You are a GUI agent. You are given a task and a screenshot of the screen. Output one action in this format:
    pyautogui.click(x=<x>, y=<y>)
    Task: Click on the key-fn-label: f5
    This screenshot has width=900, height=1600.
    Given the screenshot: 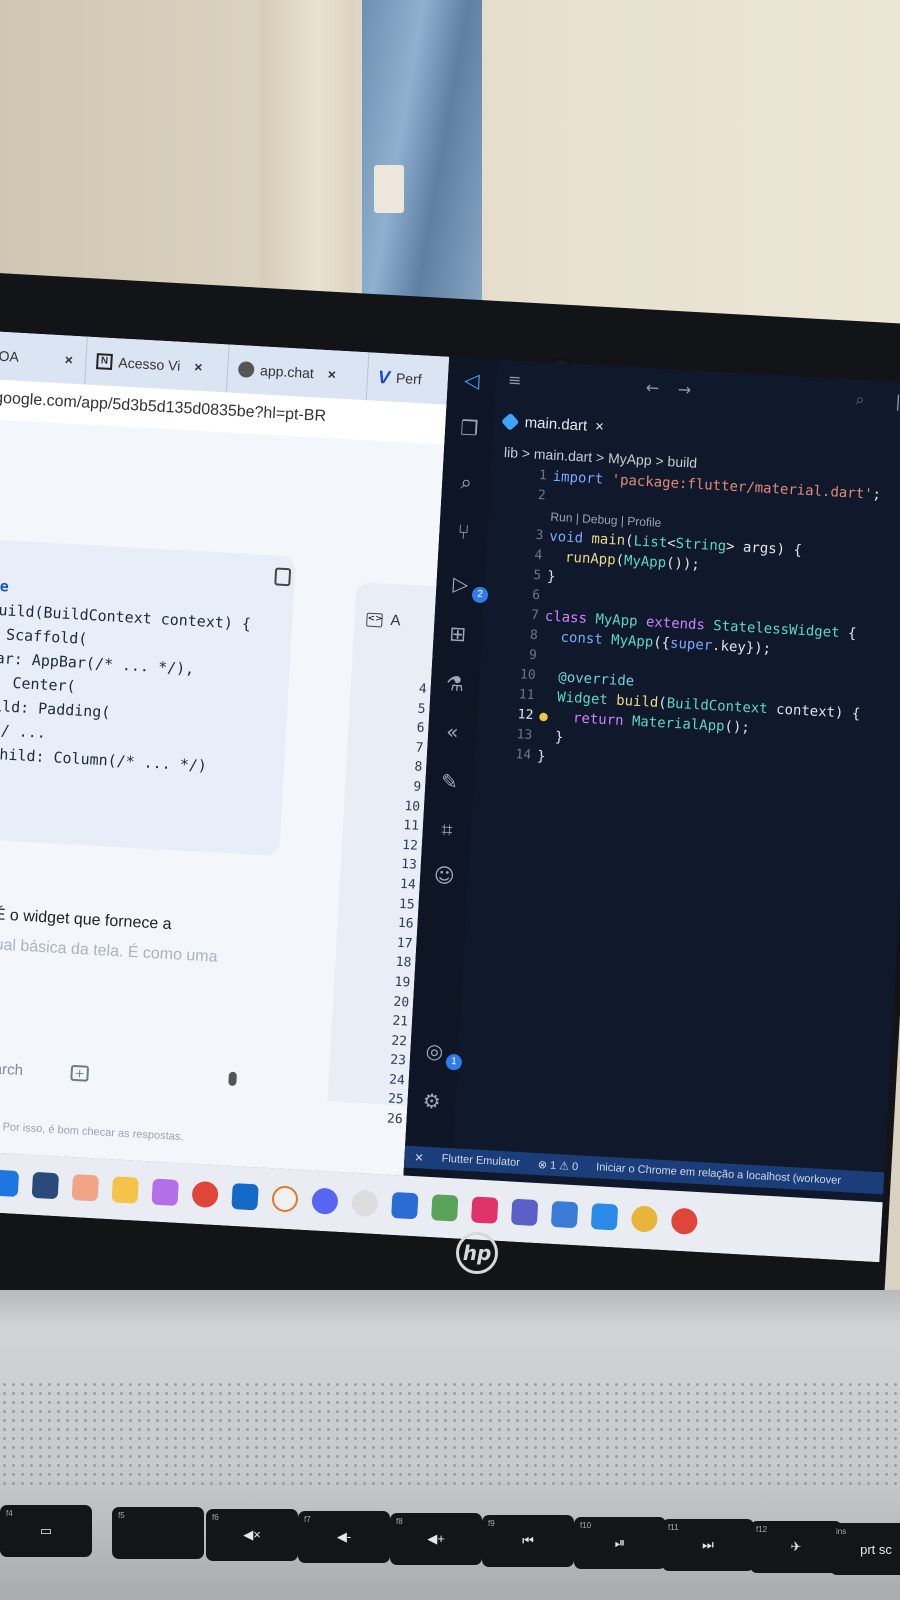 What is the action you would take?
    pyautogui.click(x=121, y=1515)
    